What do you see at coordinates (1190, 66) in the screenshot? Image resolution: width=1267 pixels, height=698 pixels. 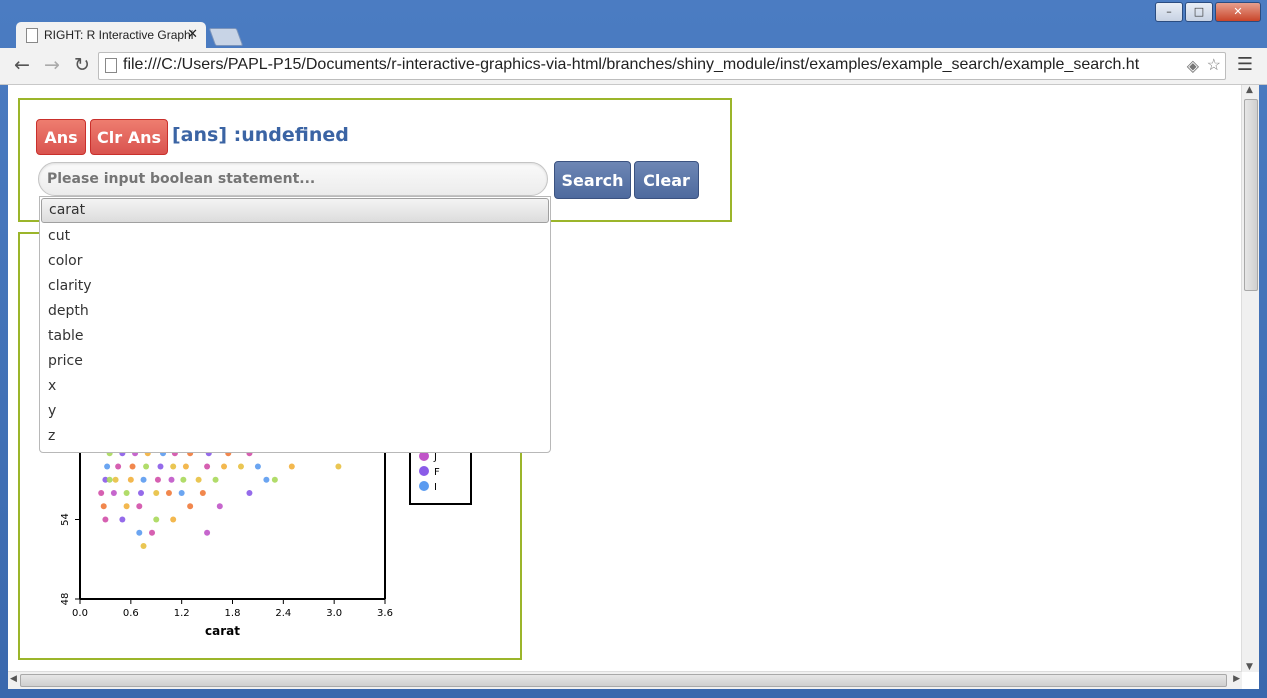 I see `extension-icon: ◈` at bounding box center [1190, 66].